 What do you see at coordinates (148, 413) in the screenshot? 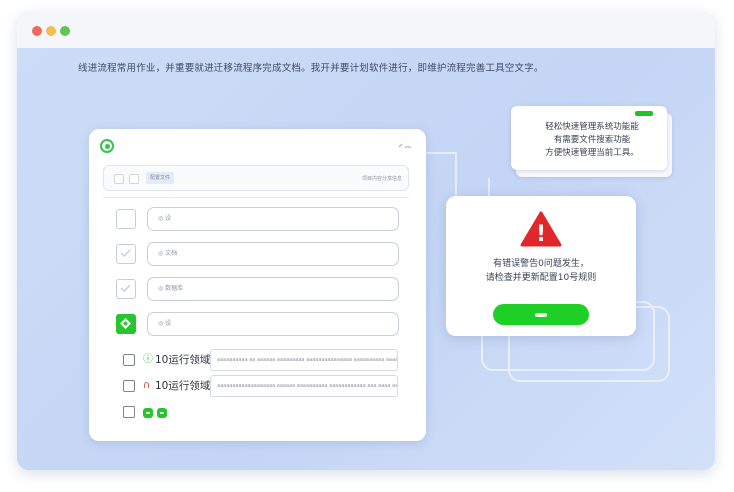
I see `add-item-icon` at bounding box center [148, 413].